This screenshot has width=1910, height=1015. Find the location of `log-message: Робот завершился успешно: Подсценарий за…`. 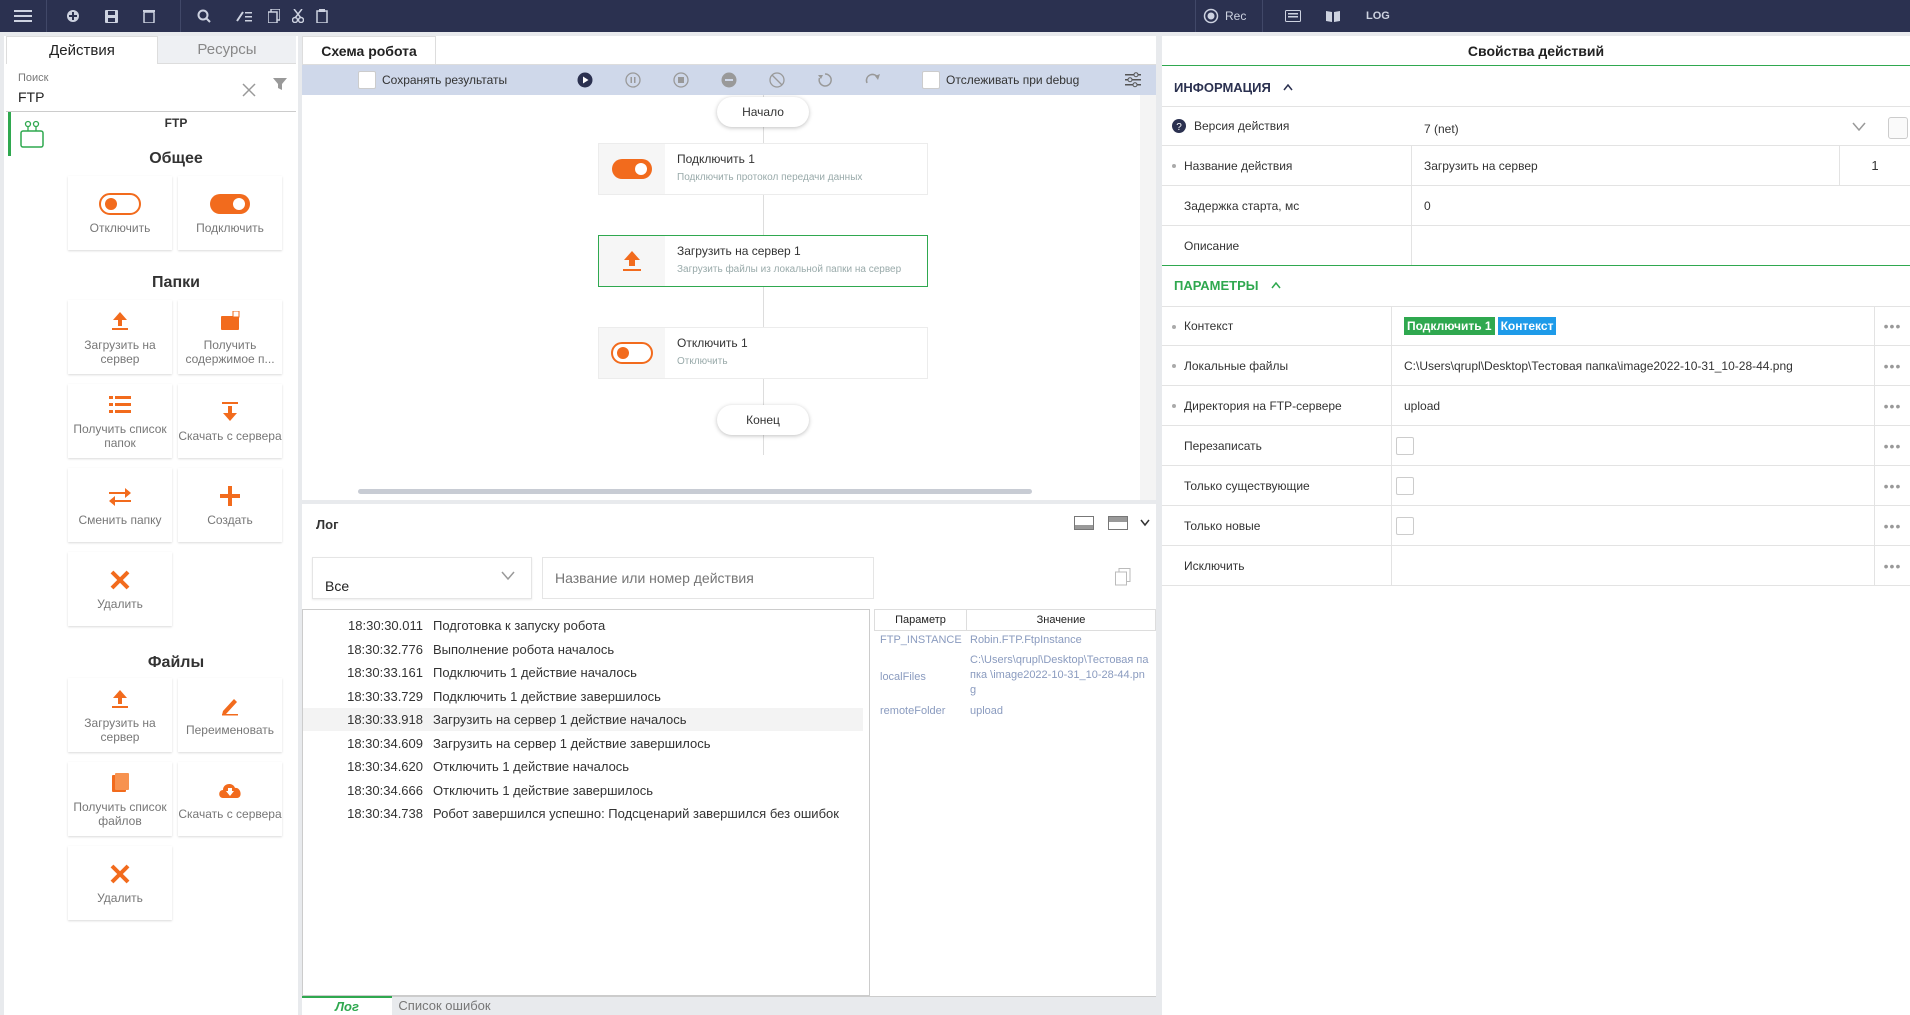

log-message: Робот завершился успешно: Подсценарий за… is located at coordinates (636, 813).